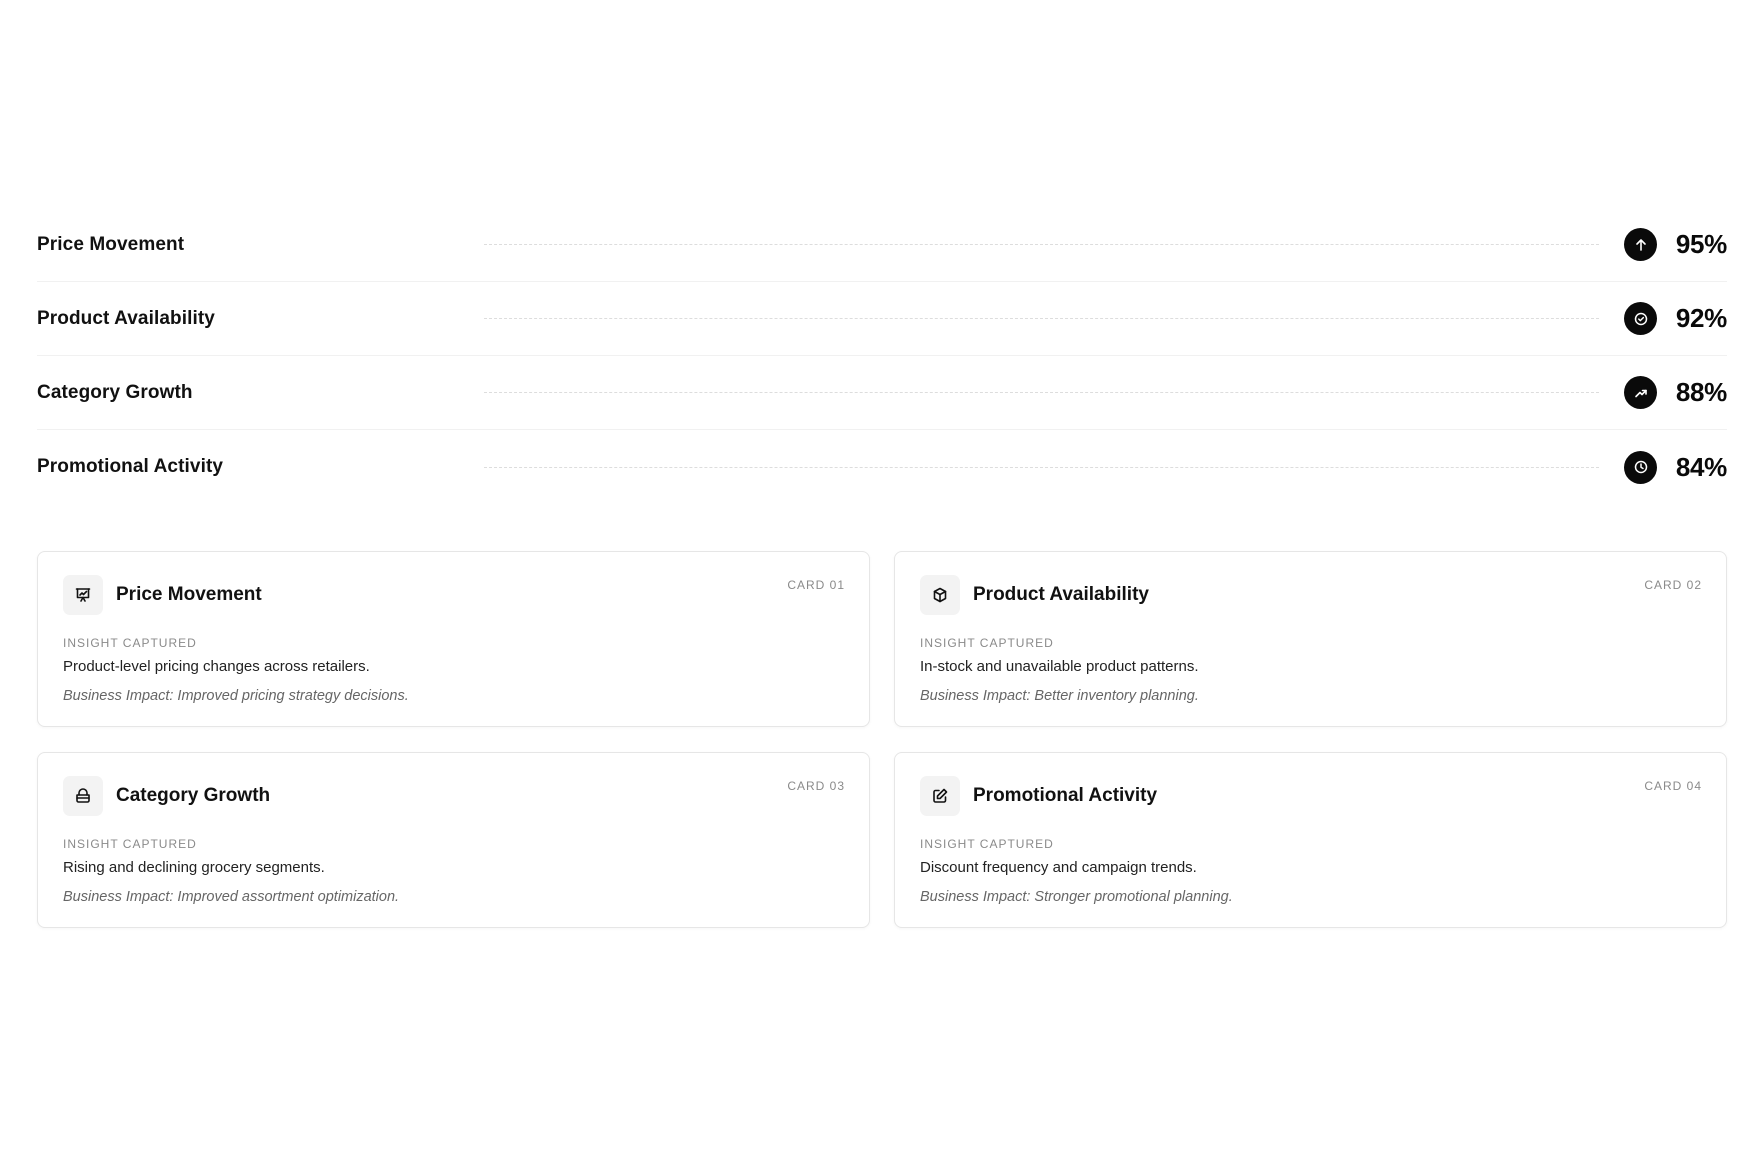 This screenshot has width=1759, height=1163. What do you see at coordinates (83, 595) in the screenshot?
I see `presentation-chart-icon` at bounding box center [83, 595].